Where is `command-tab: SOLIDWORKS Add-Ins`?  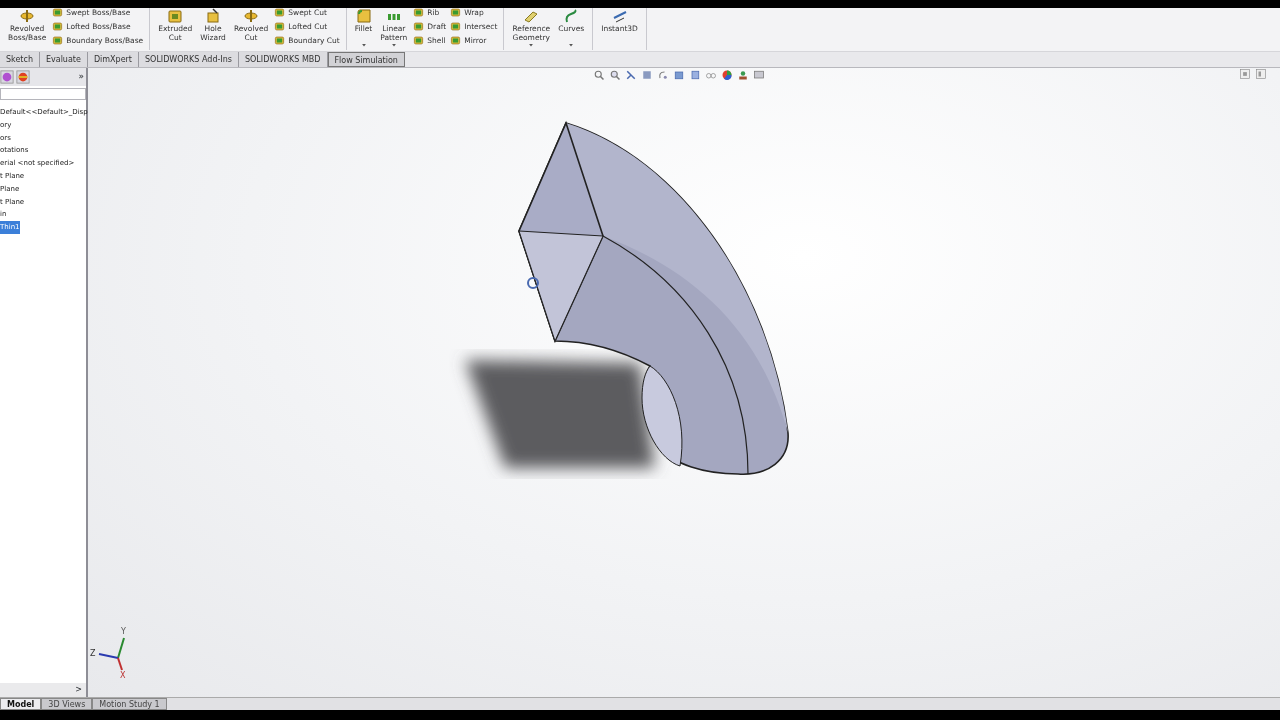
command-tab: SOLIDWORKS Add-Ins is located at coordinates (189, 59).